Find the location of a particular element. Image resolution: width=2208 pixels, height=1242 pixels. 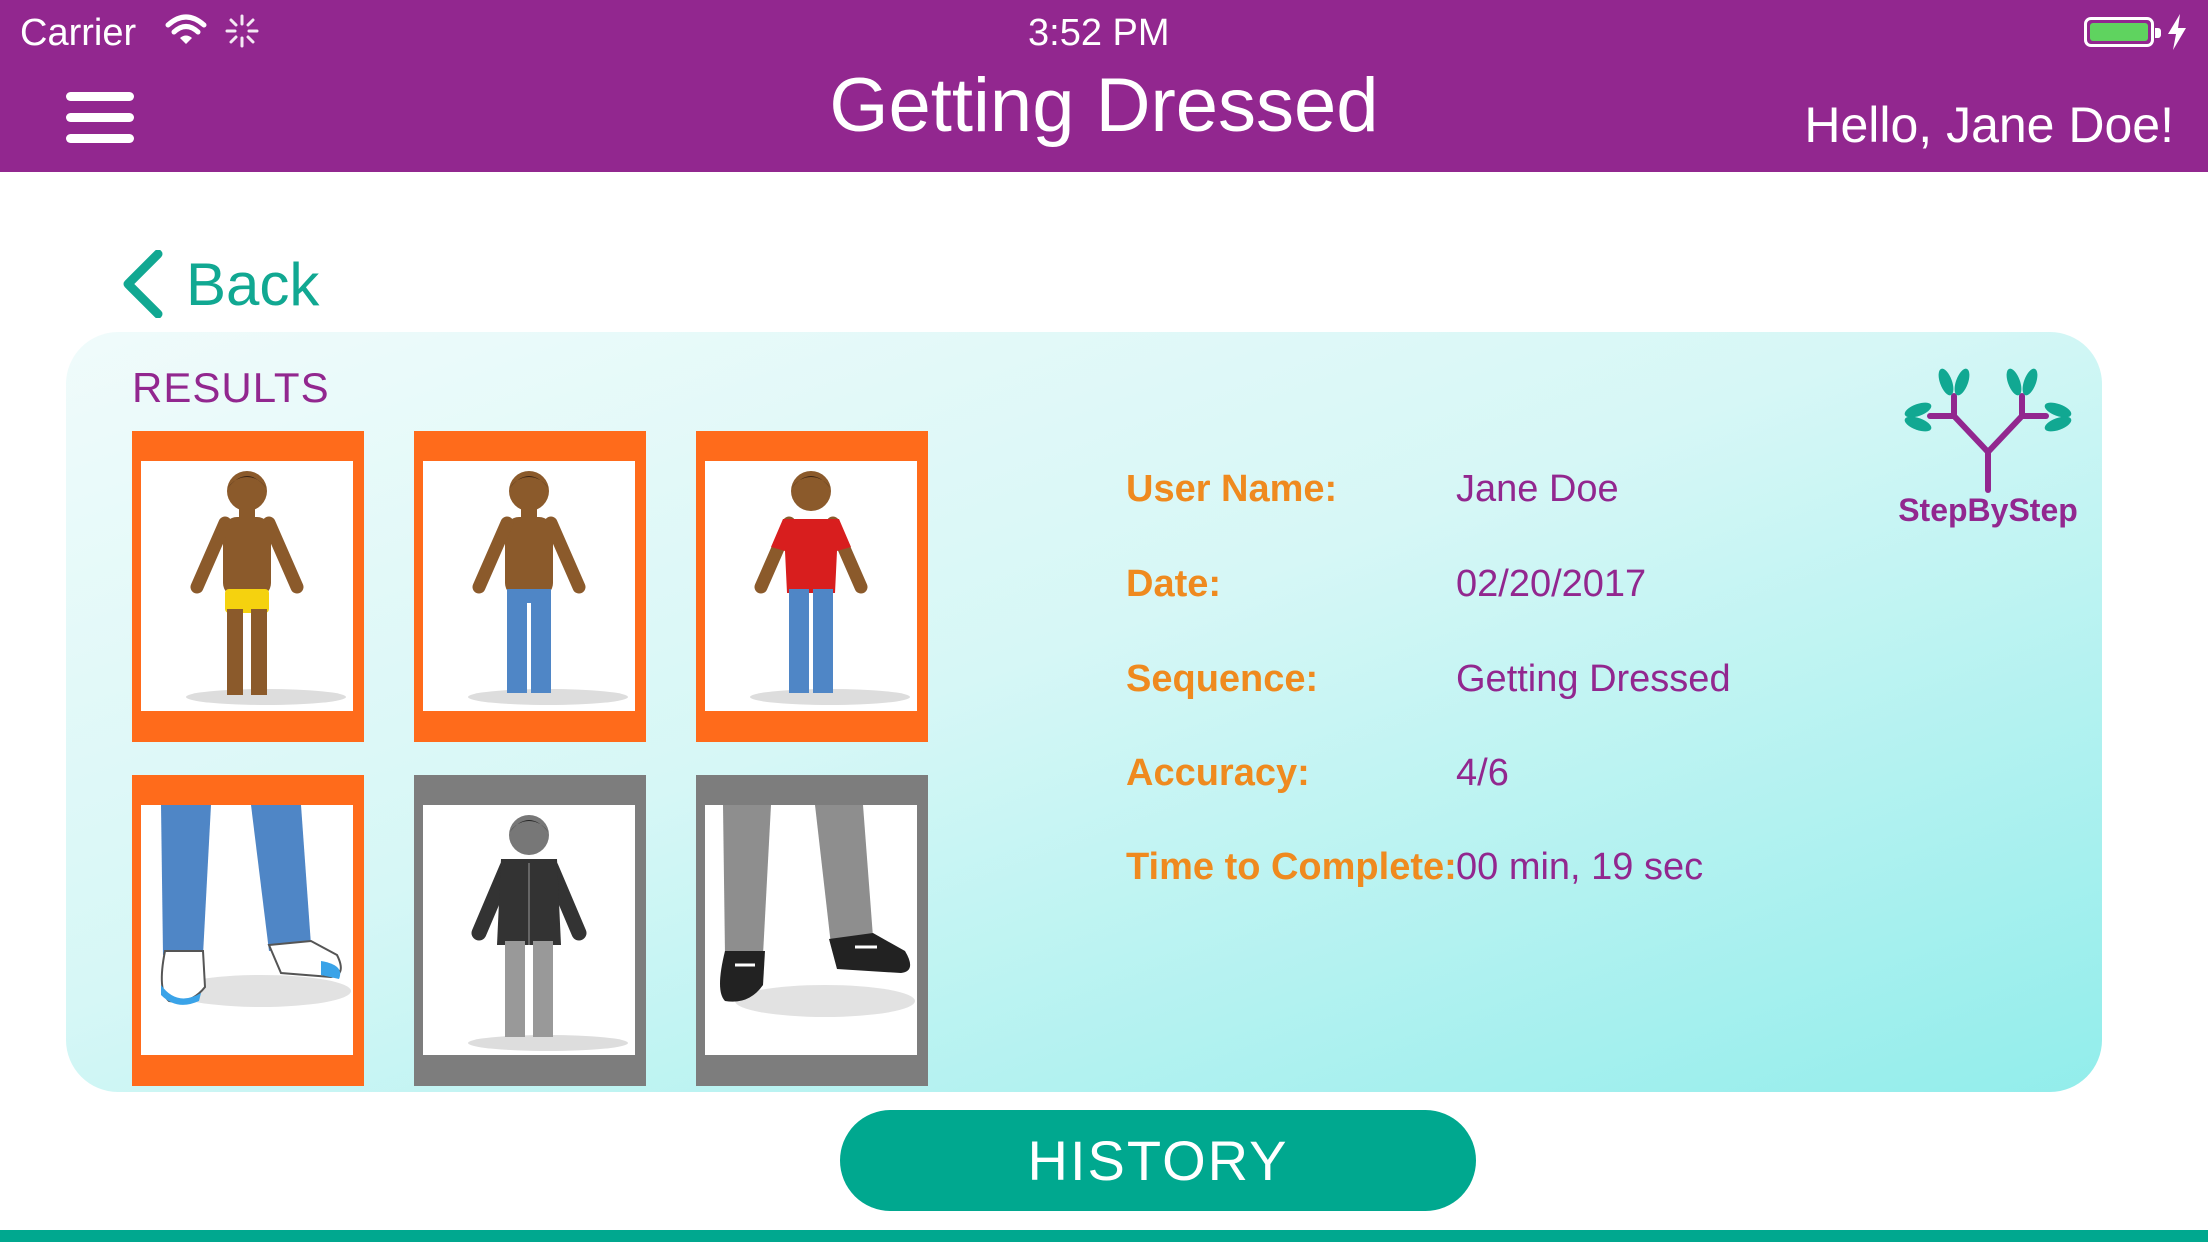

history-button: HISTORY is located at coordinates (1158, 1160).